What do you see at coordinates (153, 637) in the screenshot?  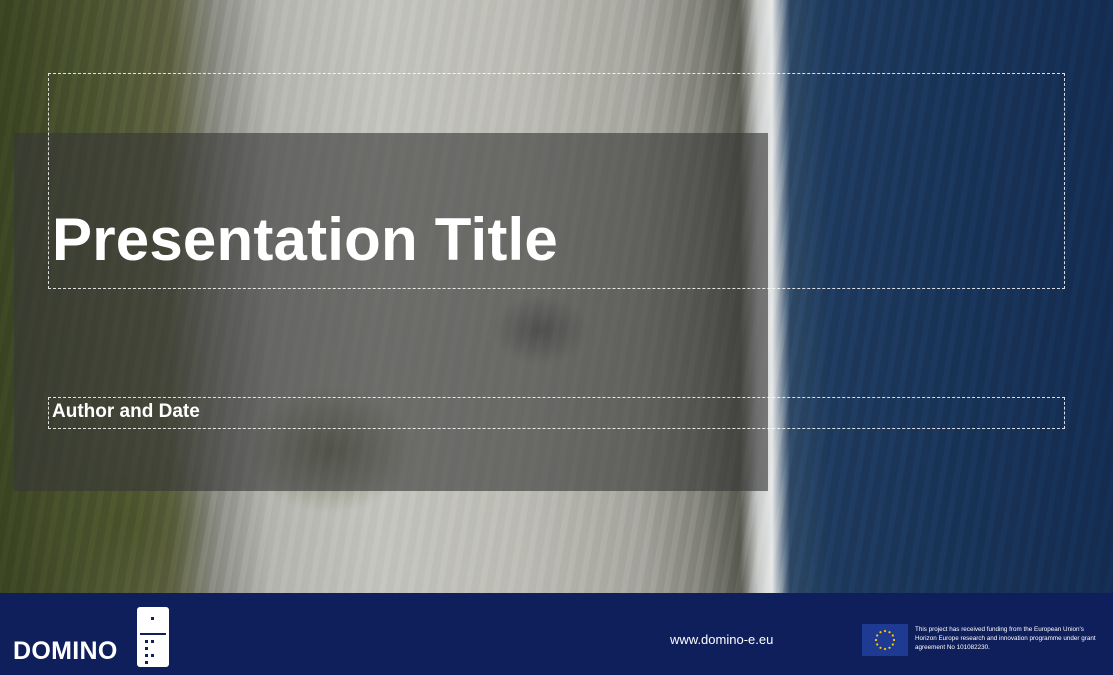 I see `domino-tile-icon` at bounding box center [153, 637].